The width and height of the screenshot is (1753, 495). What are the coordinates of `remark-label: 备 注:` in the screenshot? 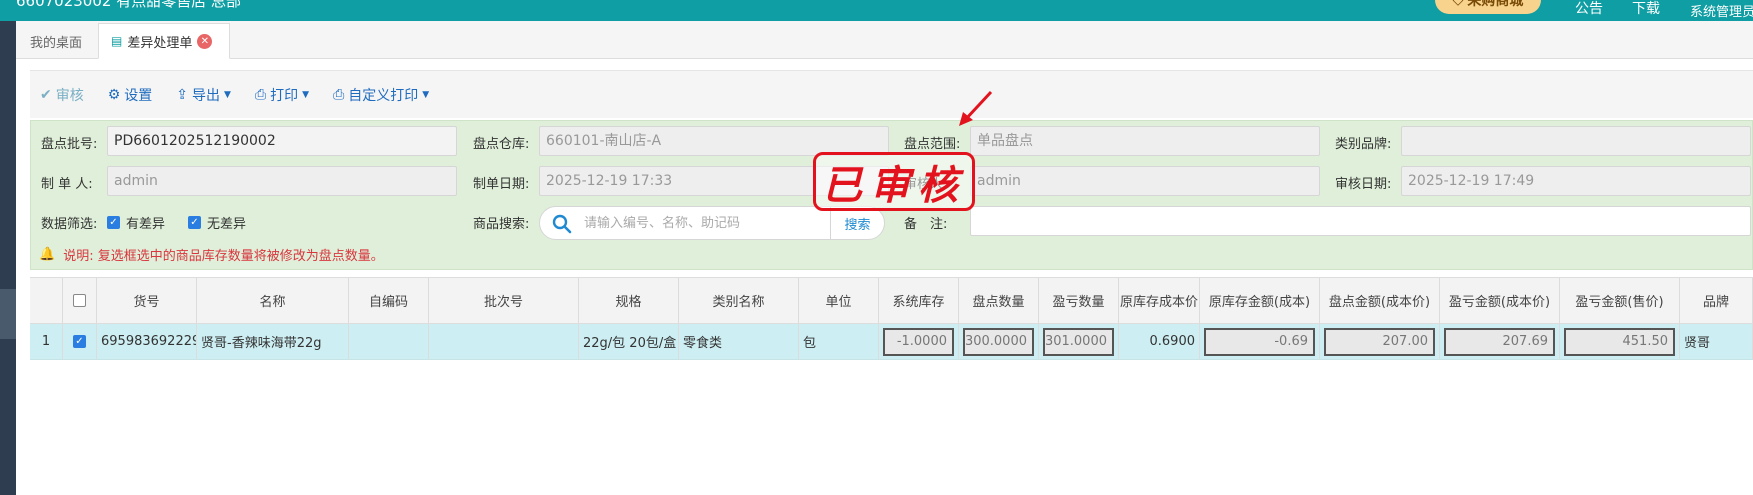 It's located at (926, 224).